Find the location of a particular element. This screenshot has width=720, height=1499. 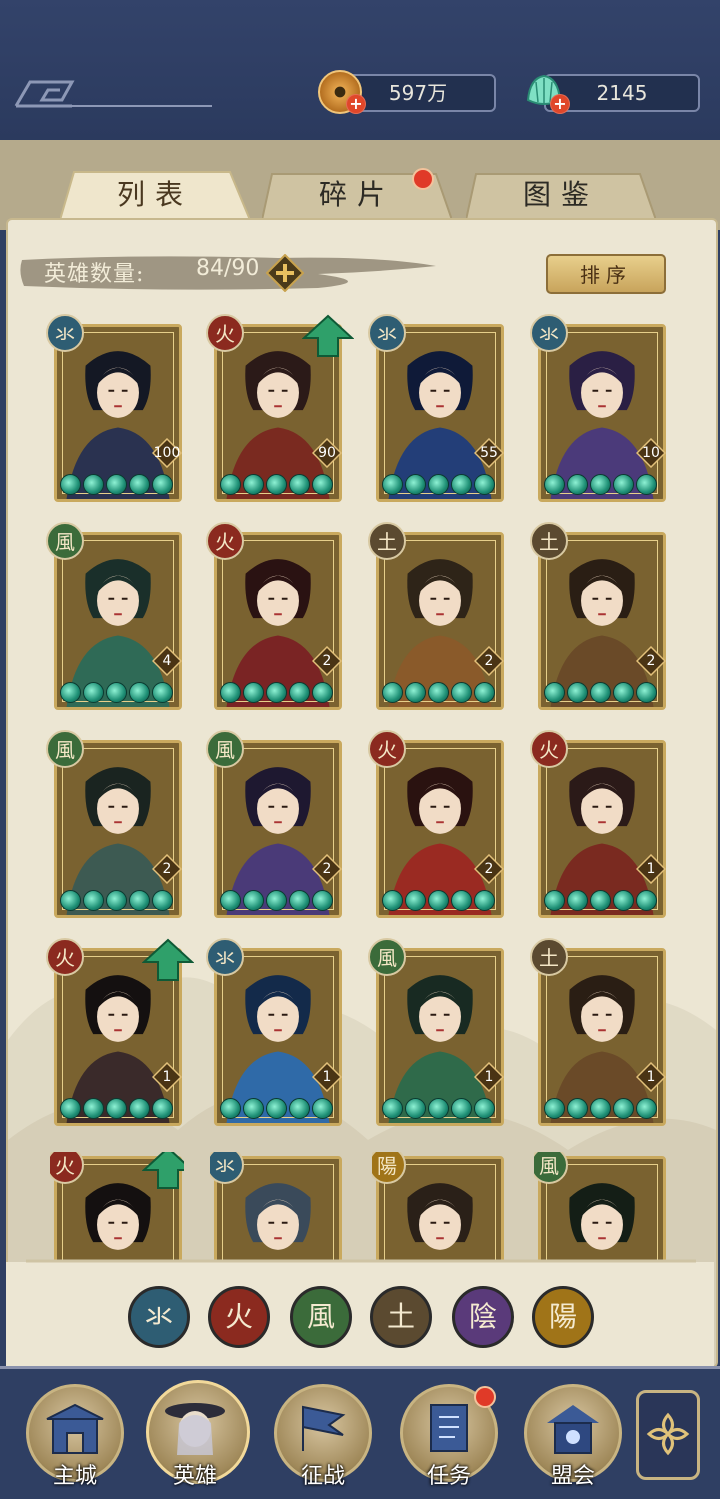

jade-counter: 2145 + is located at coordinates (612, 93).